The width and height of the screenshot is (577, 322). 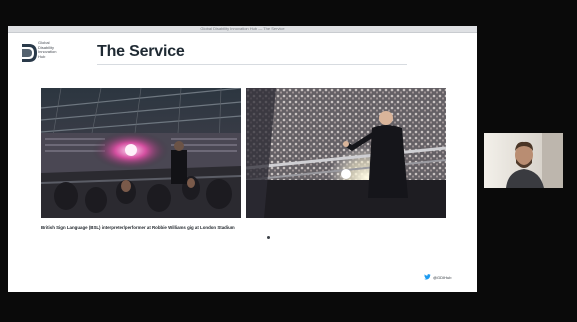 I want to click on twitter-handle: @GDIHub, so click(x=438, y=277).